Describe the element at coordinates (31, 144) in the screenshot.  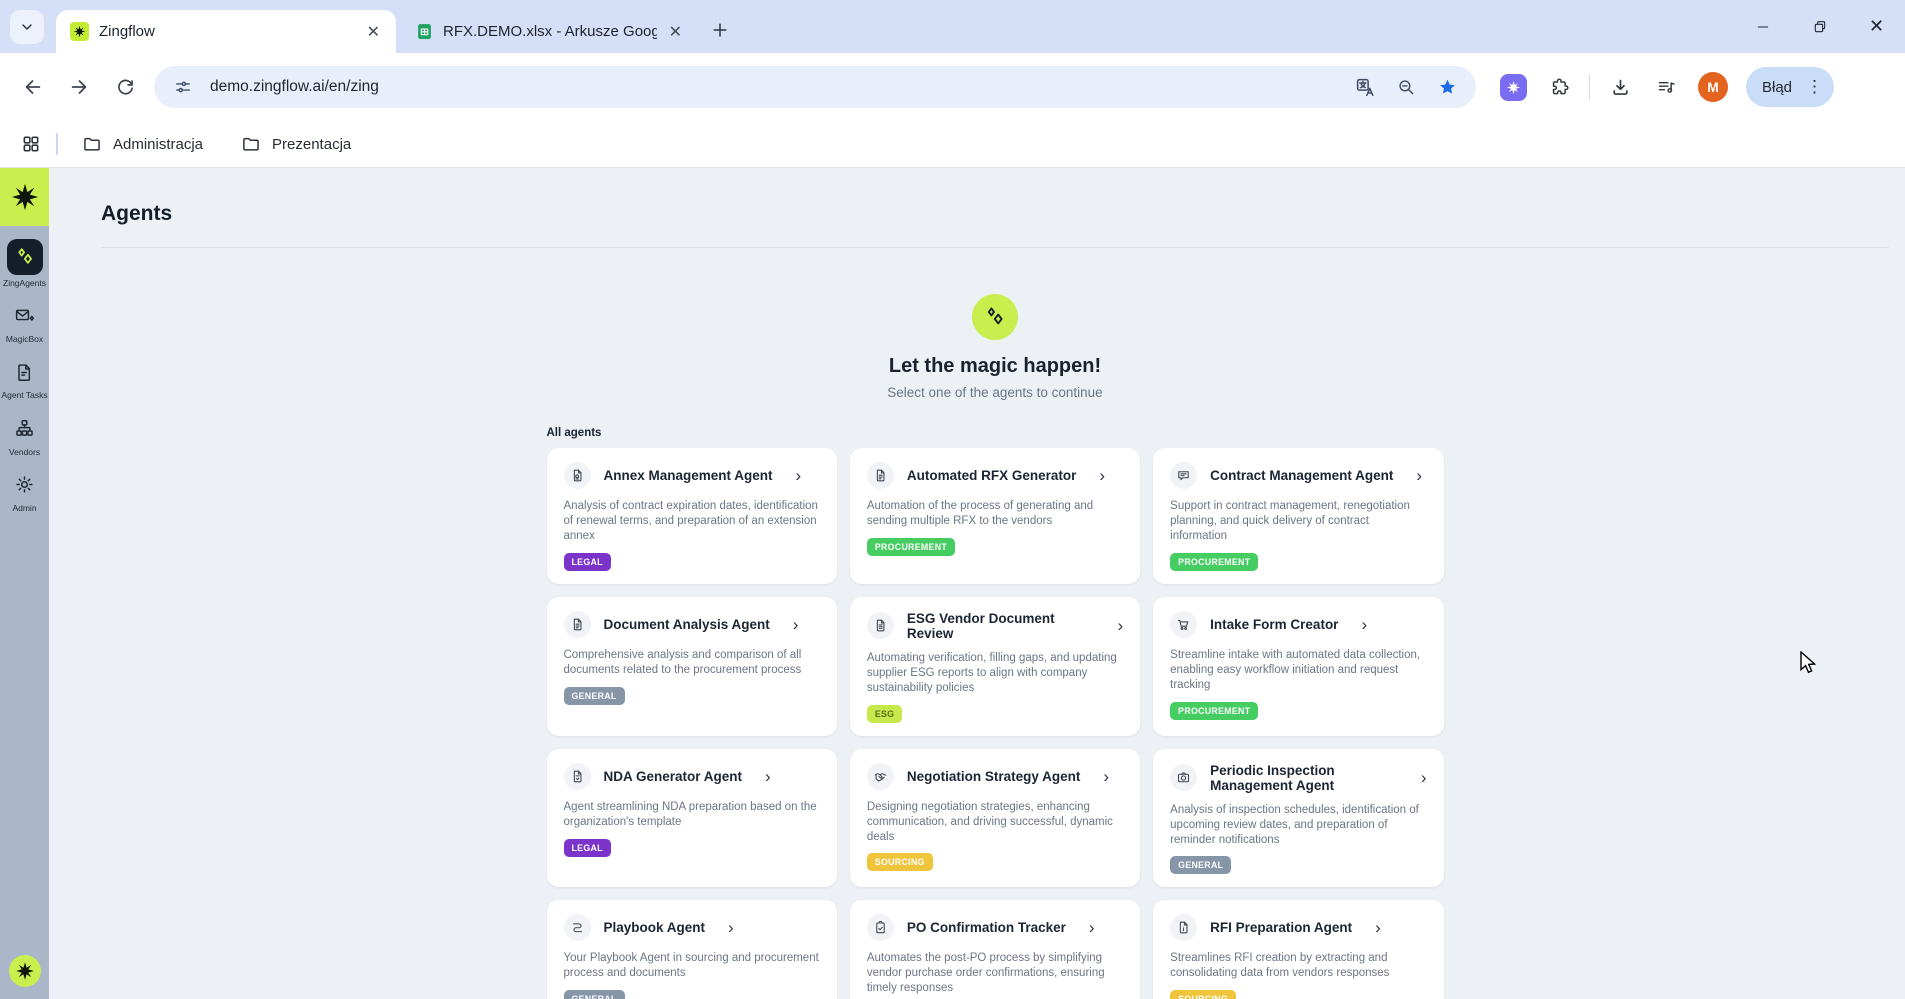
I see `apps-grid-icon` at that location.